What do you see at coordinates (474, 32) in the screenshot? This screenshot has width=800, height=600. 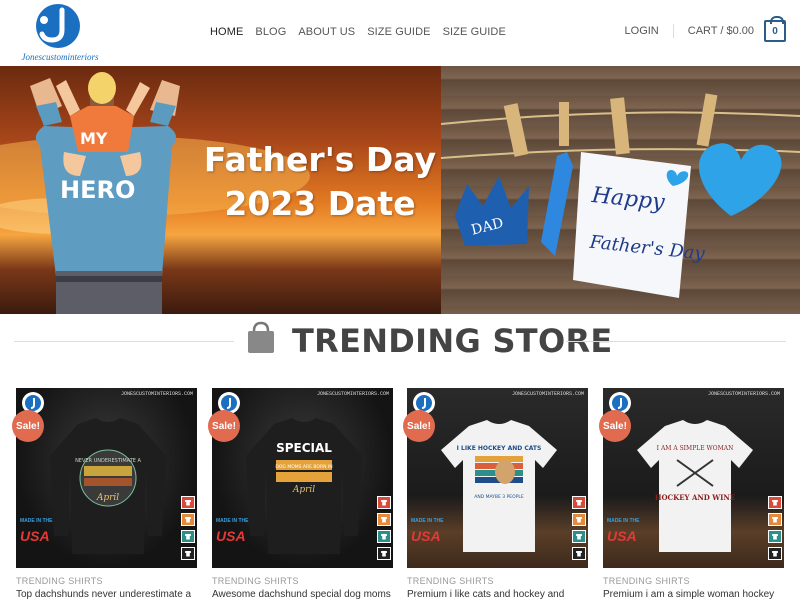 I see `nav-size-guide-2: SIZE GUIDE` at bounding box center [474, 32].